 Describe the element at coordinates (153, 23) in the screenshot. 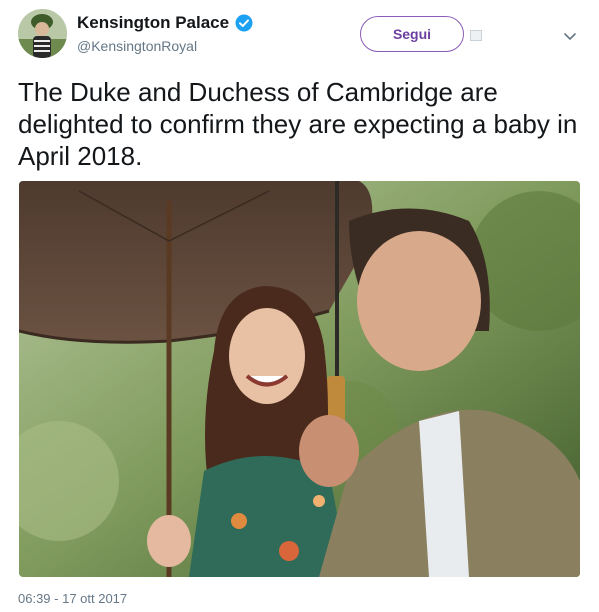

I see `display-name: Kensington Palace` at that location.